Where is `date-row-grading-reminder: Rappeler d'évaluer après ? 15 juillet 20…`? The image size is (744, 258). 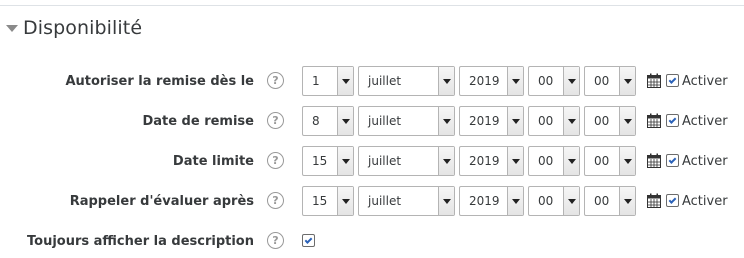
date-row-grading-reminder: Rappeler d'évaluer après ? 15 juillet 20… is located at coordinates (372, 201).